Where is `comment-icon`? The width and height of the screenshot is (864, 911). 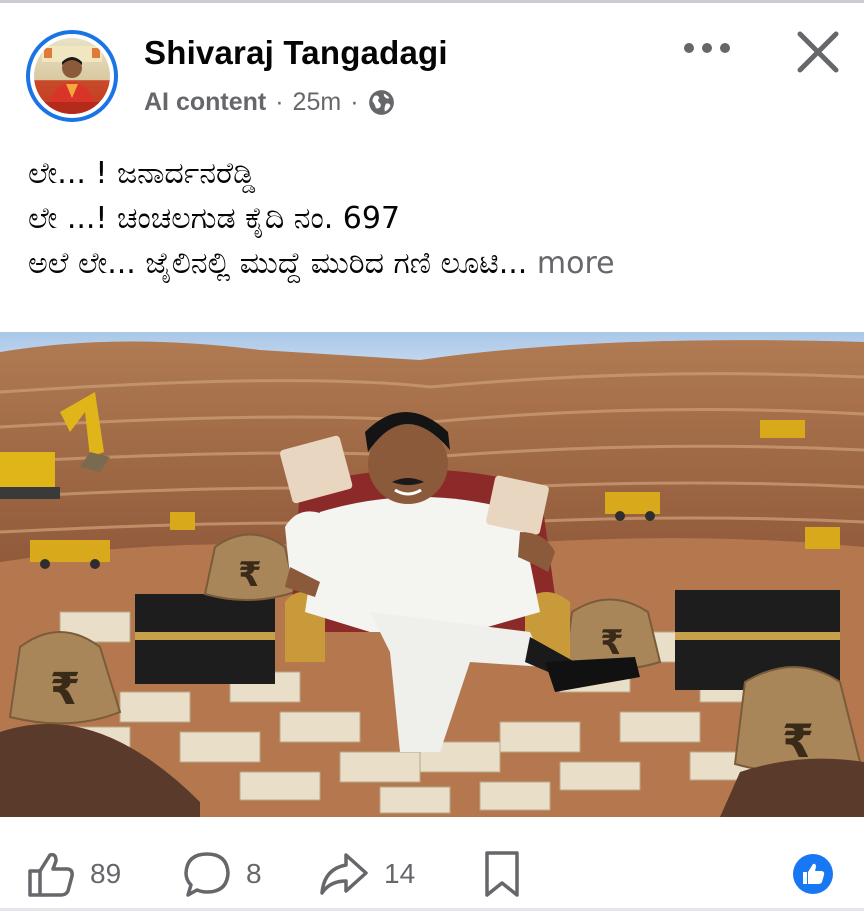
comment-icon is located at coordinates (207, 874).